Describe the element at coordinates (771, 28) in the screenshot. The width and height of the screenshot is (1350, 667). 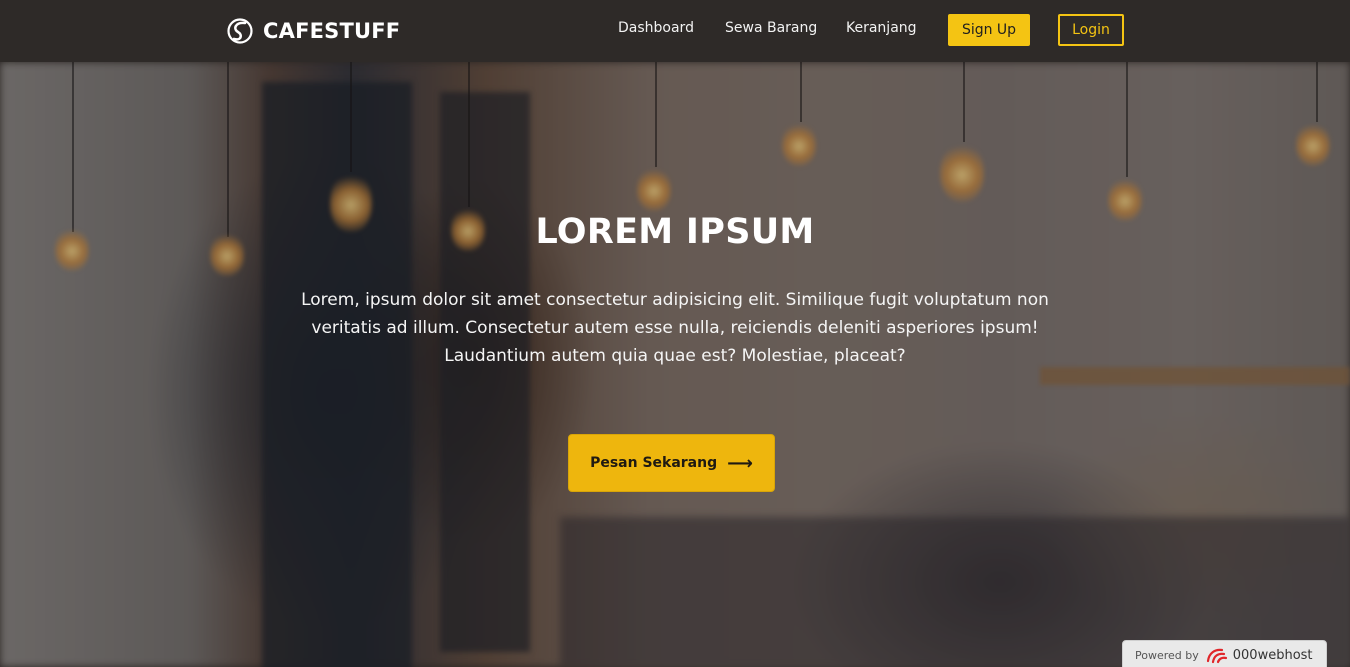
I see `nav-link-sewa-barang: Sewa Barang` at that location.